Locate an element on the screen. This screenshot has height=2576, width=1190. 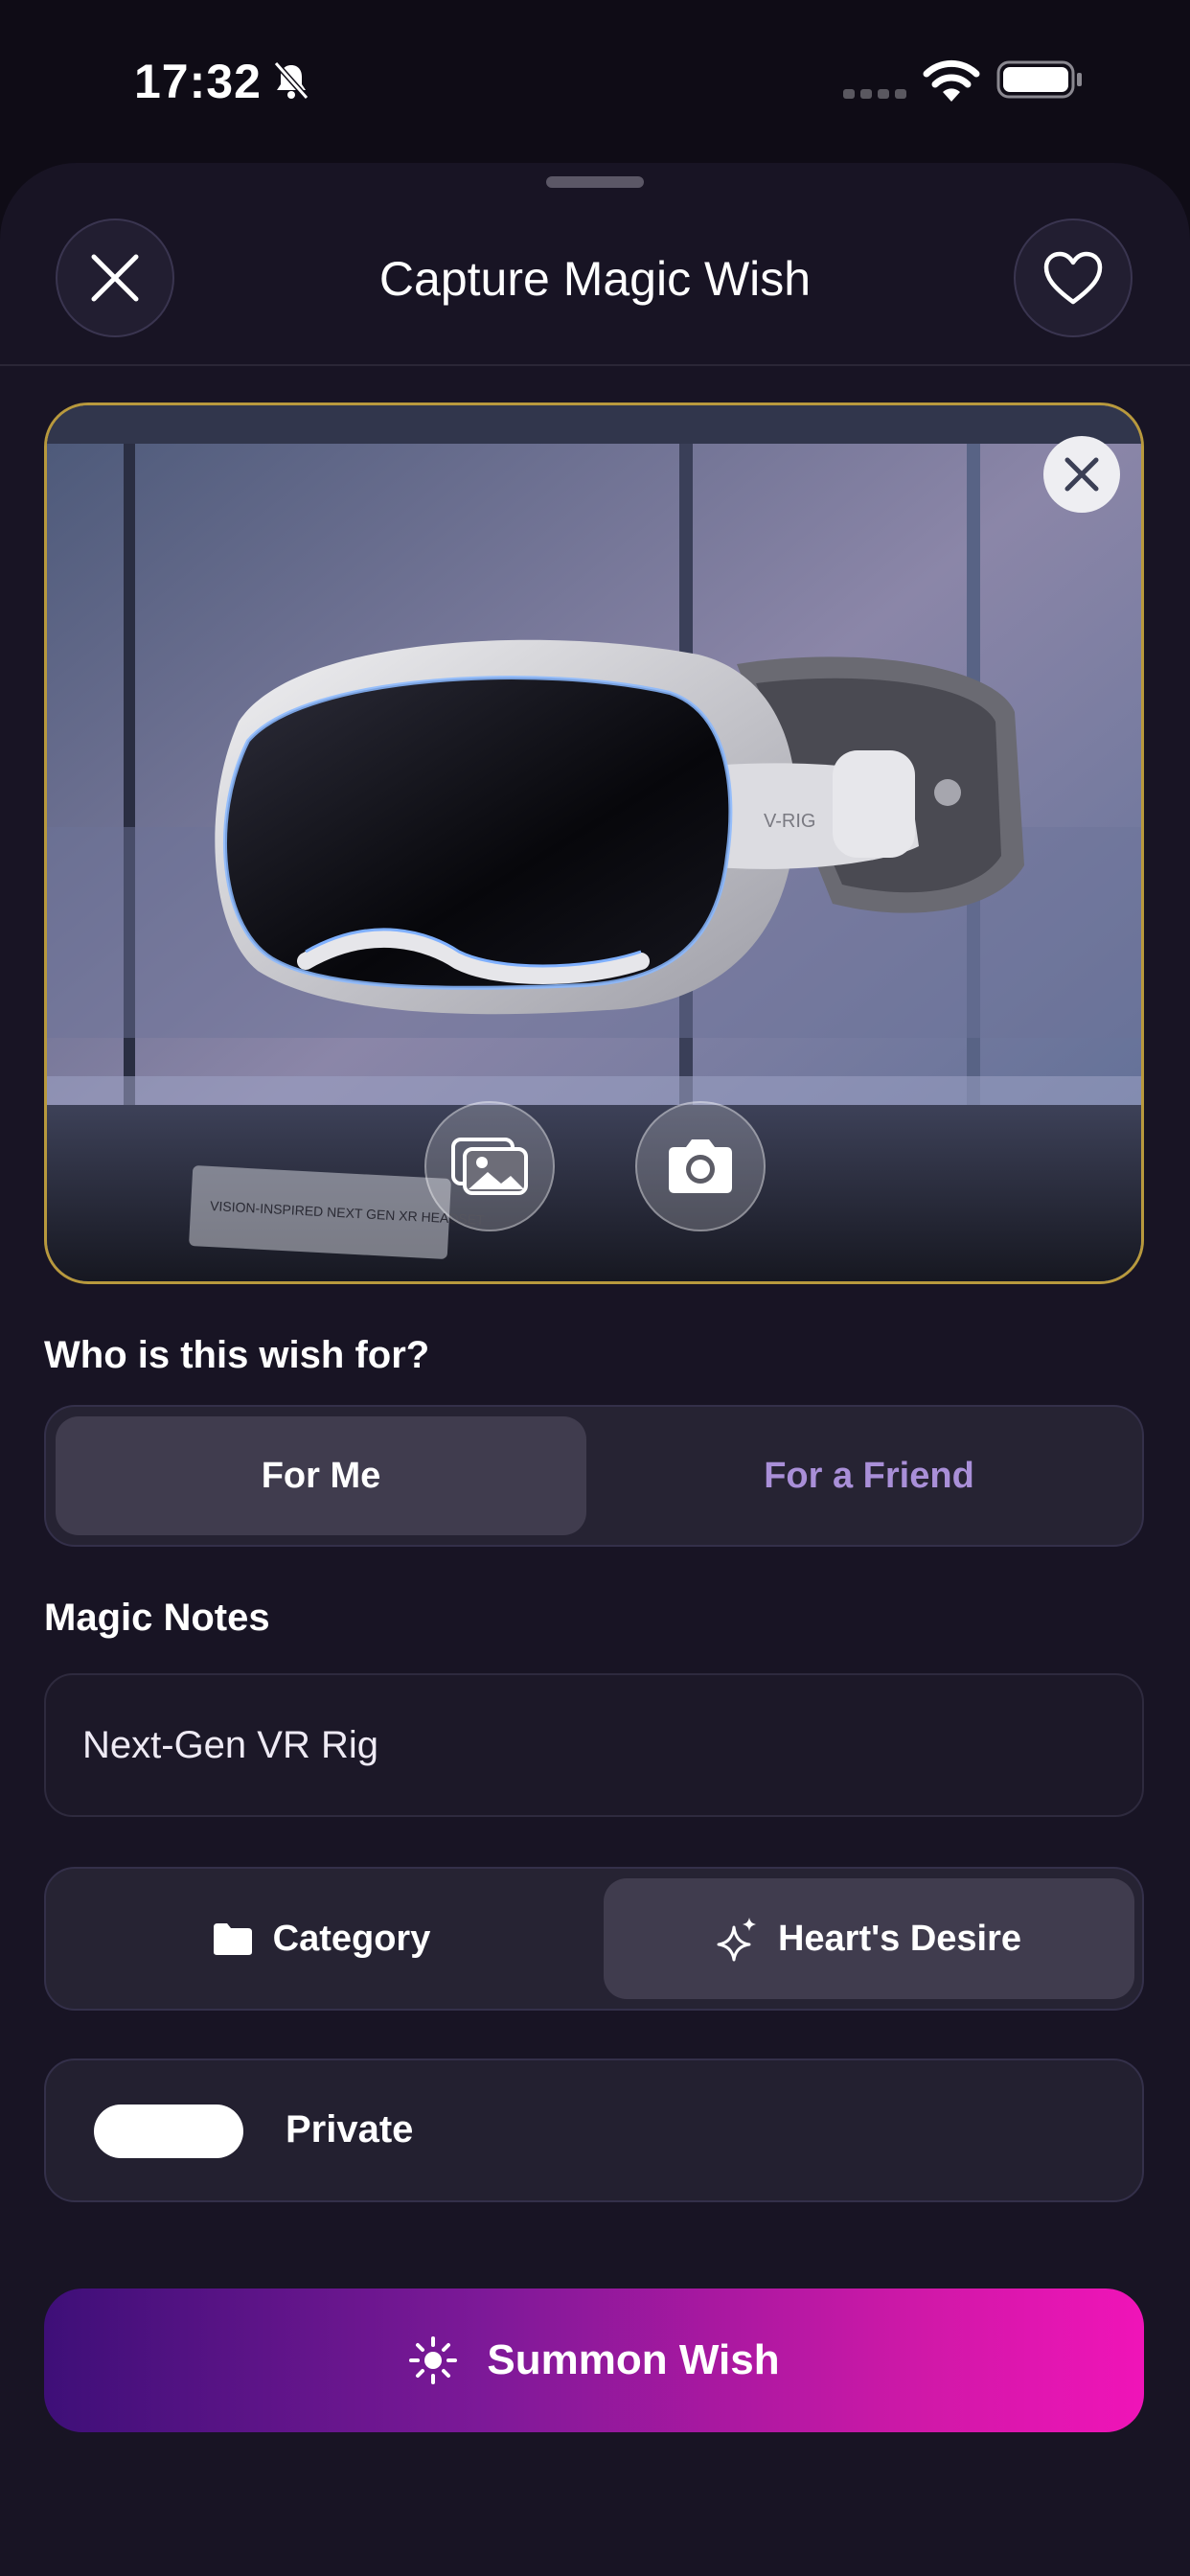
bell-slash-icon is located at coordinates (291, 80).